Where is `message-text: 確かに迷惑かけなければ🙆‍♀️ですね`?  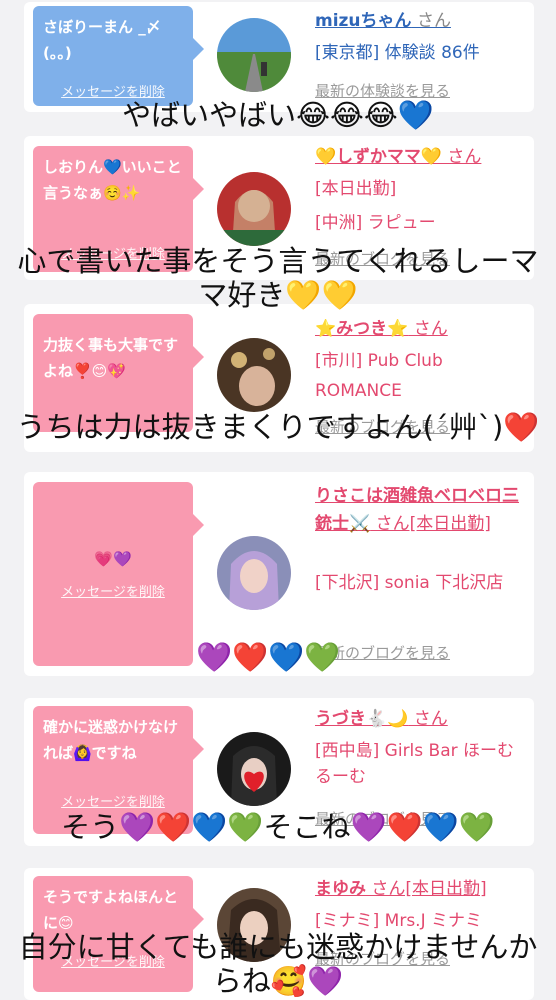 message-text: 確かに迷惑かけなければ🙆‍♀️ですね is located at coordinates (111, 740).